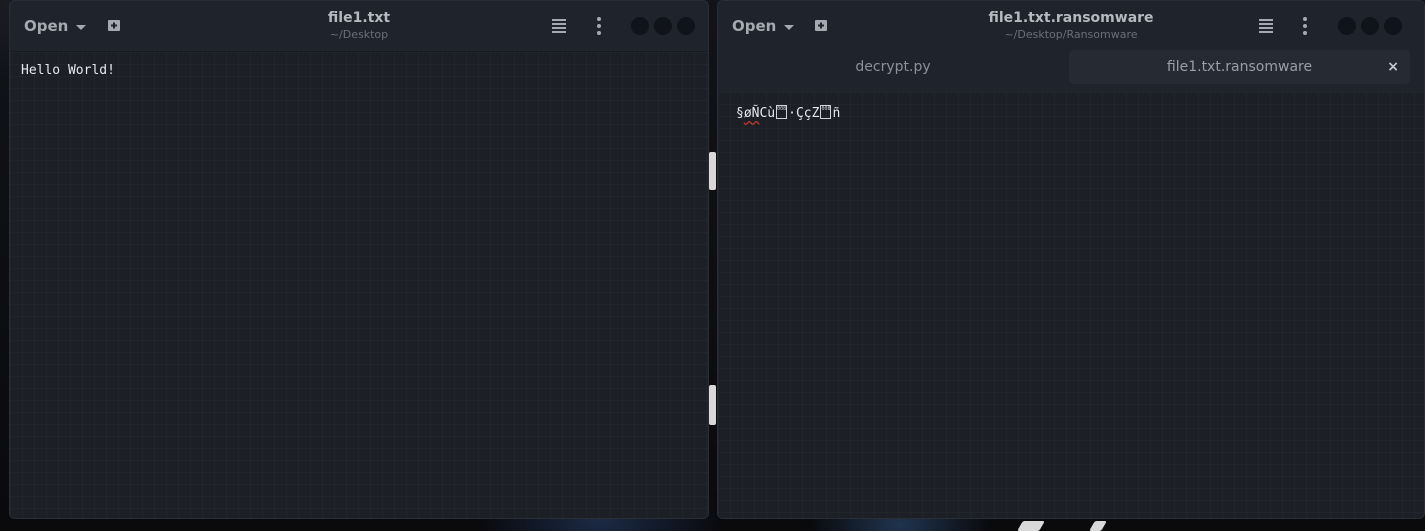 The image size is (1425, 531). Describe the element at coordinates (68, 70) in the screenshot. I see `editor-content: Hello World!` at that location.